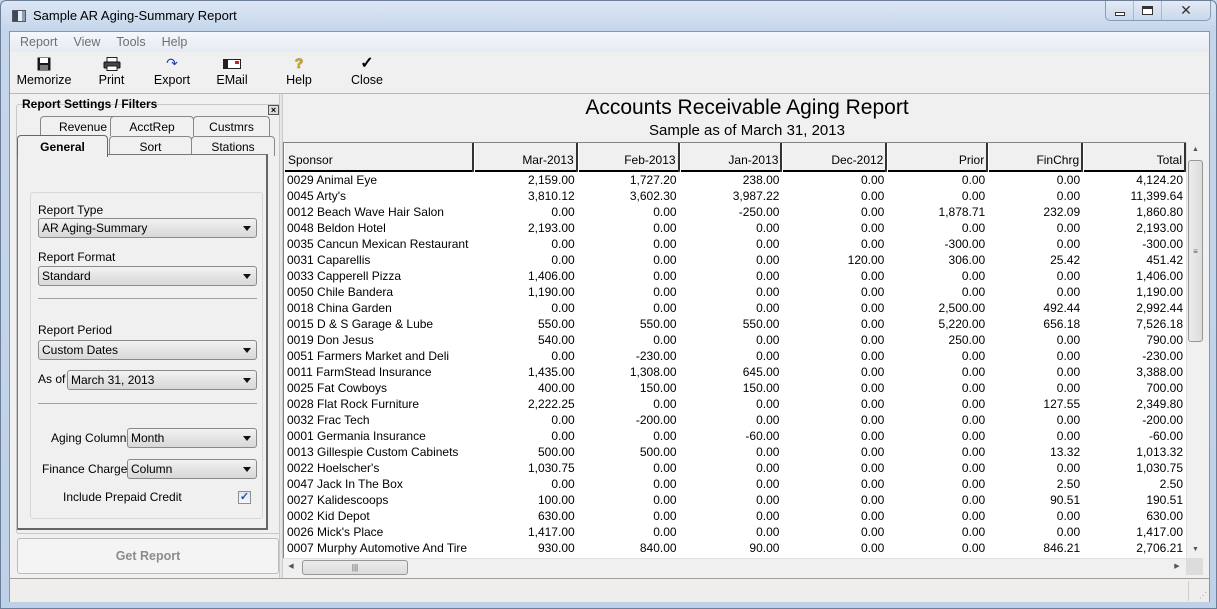 Image resolution: width=1217 pixels, height=609 pixels. Describe the element at coordinates (367, 80) in the screenshot. I see `close-label: Close` at that location.